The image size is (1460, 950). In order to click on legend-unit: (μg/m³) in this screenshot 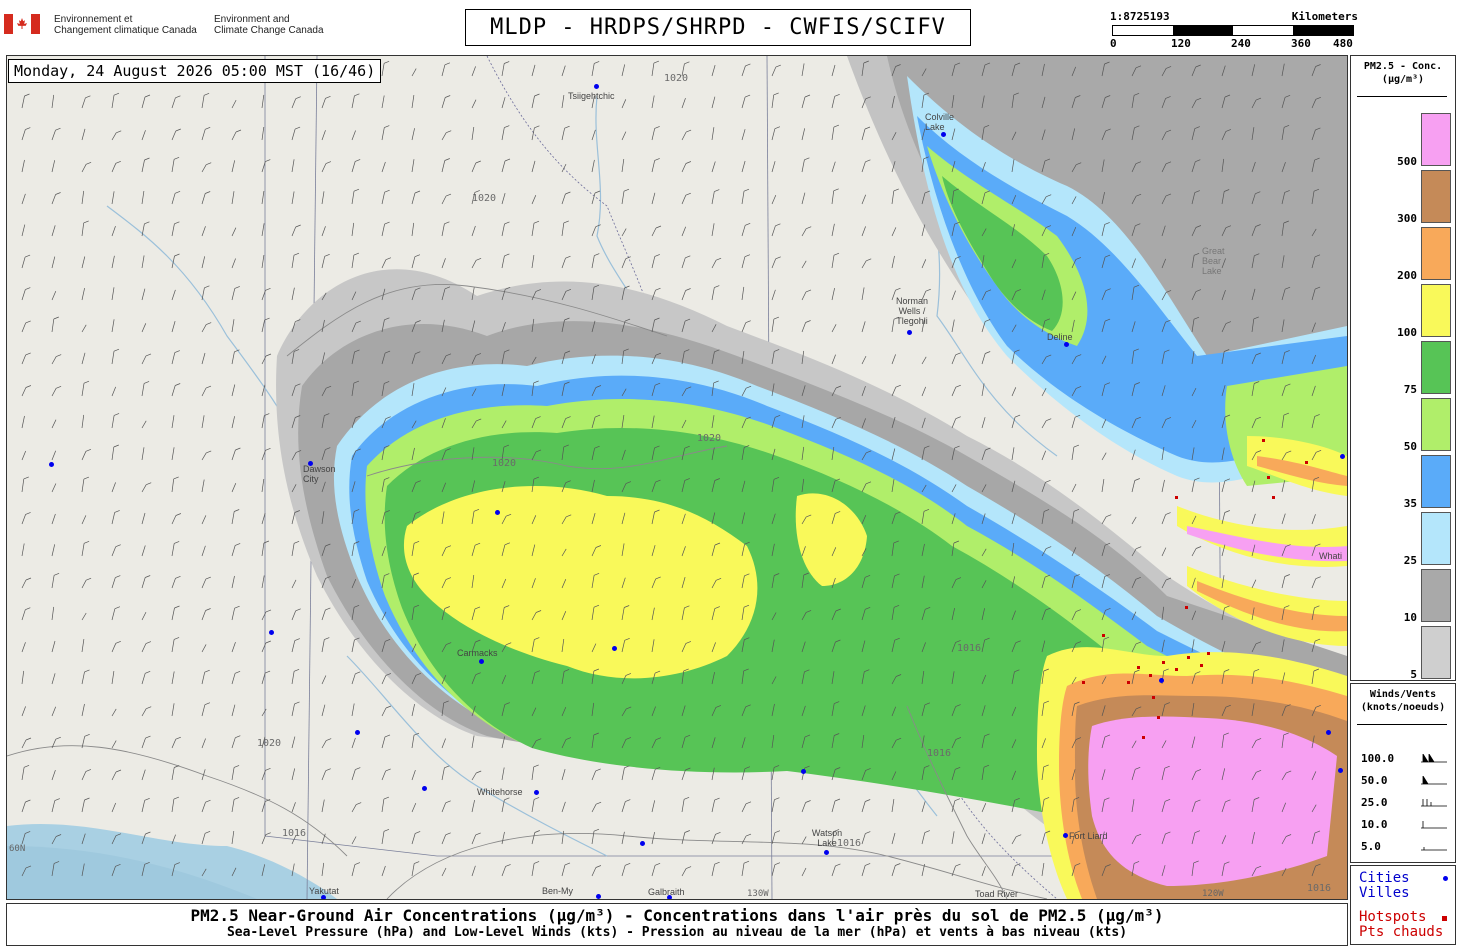, I will do `click(1403, 79)`.